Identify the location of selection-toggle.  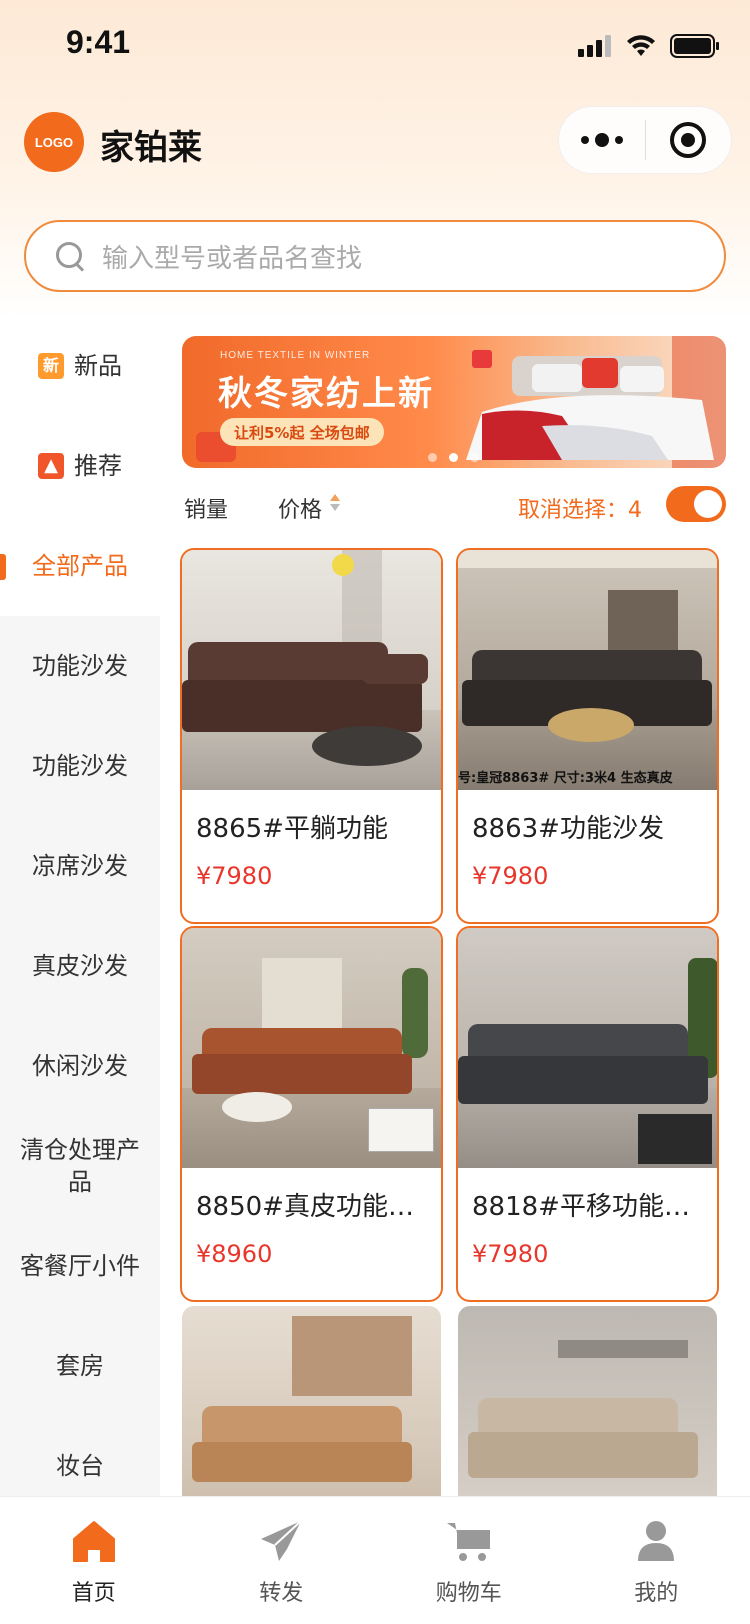
(696, 504).